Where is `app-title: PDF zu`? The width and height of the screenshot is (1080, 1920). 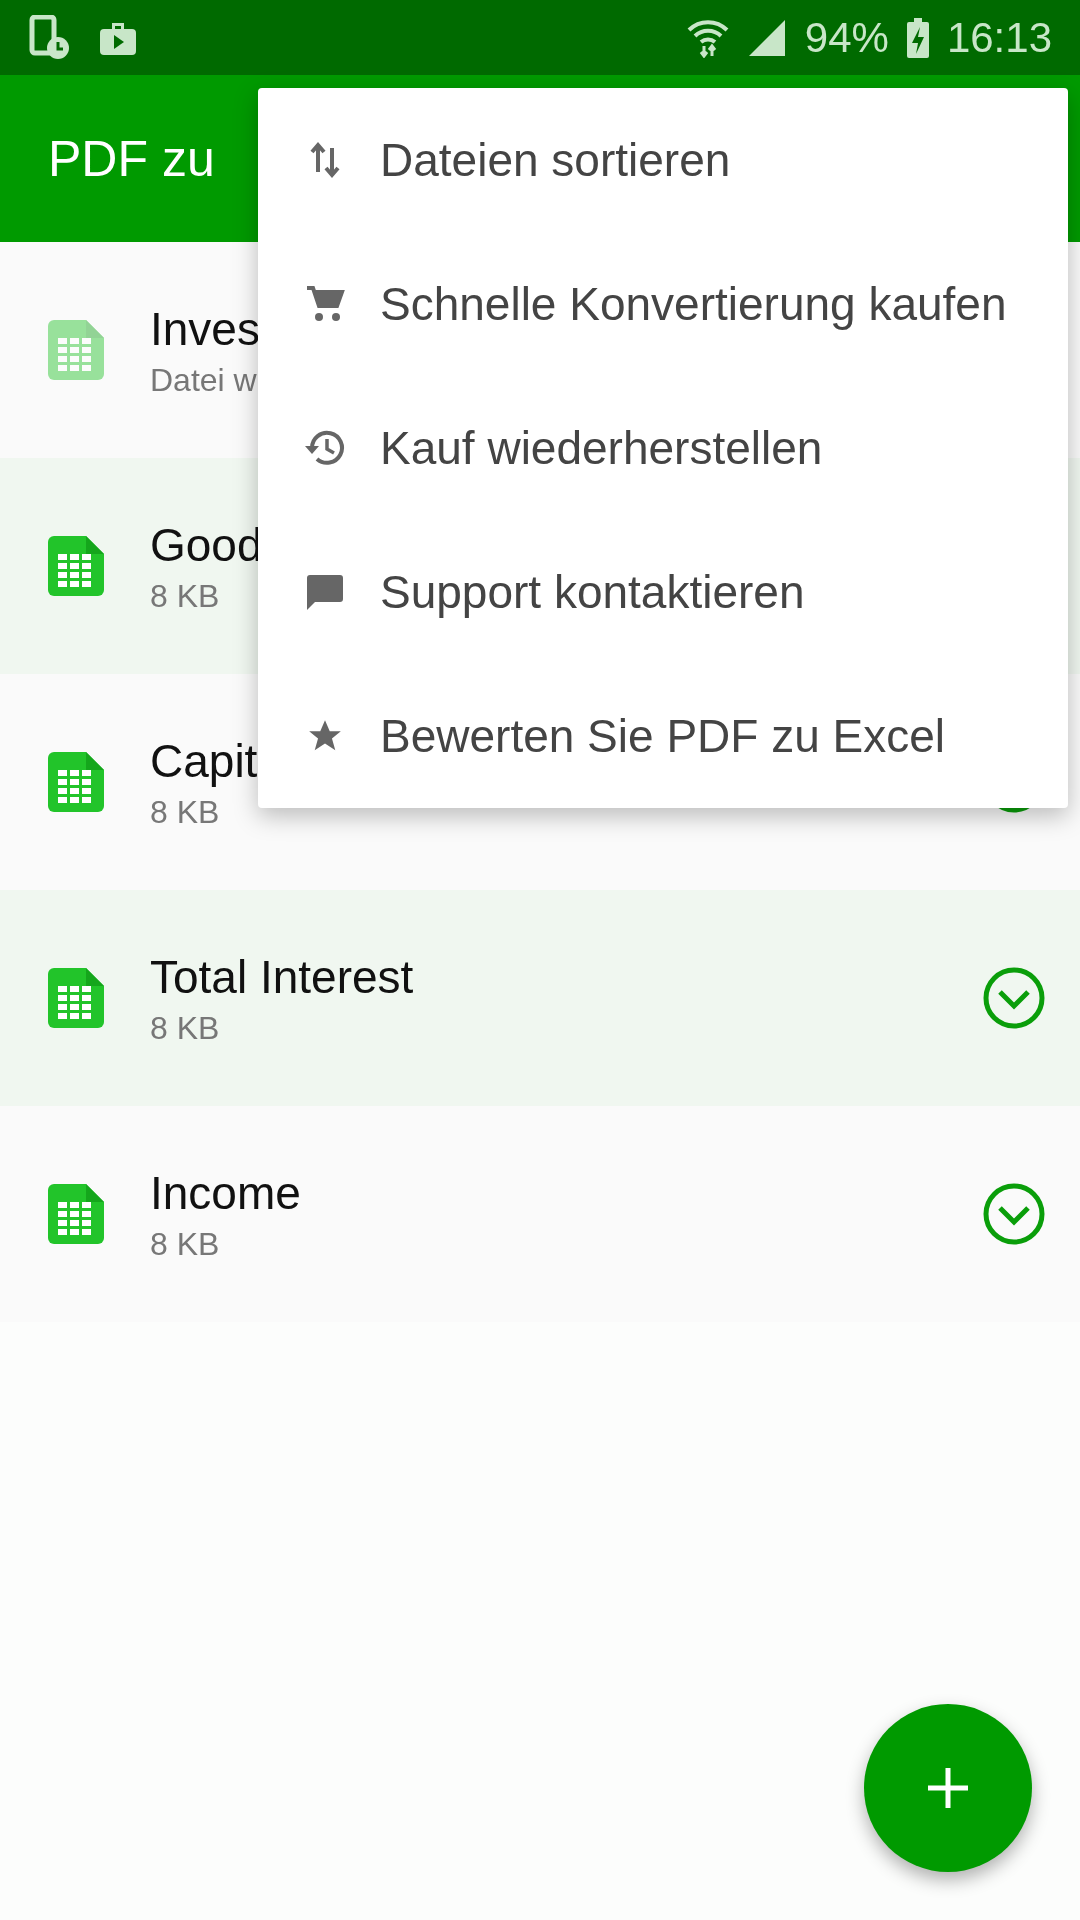 app-title: PDF zu is located at coordinates (131, 158).